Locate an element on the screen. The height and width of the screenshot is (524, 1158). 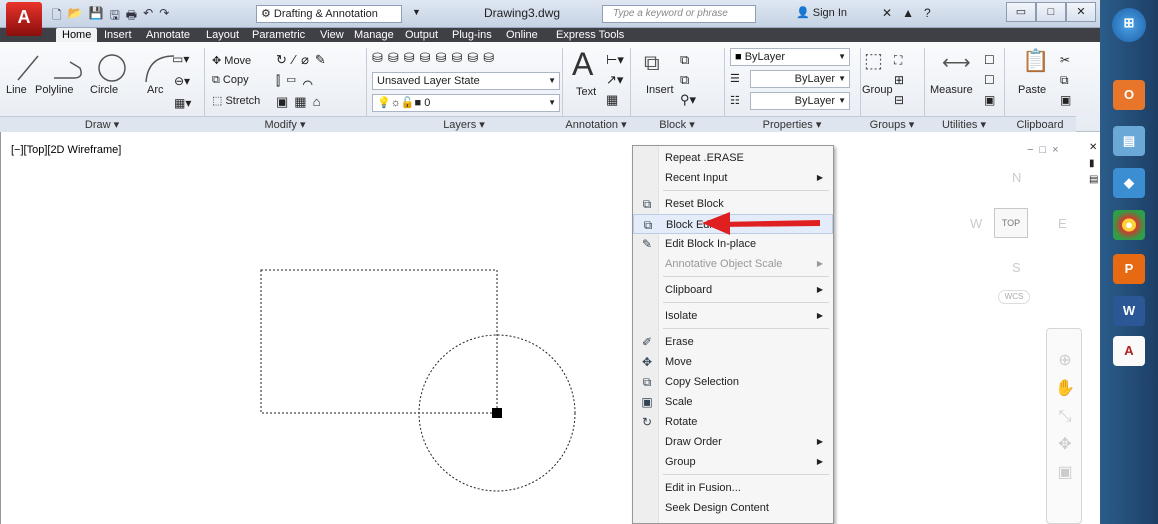
block-rectangle is located at coordinates (379, 341).